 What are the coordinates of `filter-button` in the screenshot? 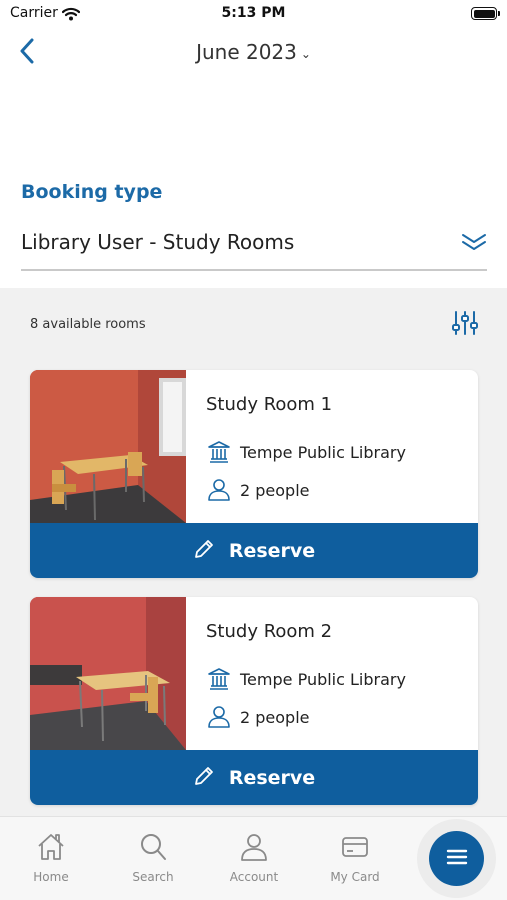 It's located at (465, 323).